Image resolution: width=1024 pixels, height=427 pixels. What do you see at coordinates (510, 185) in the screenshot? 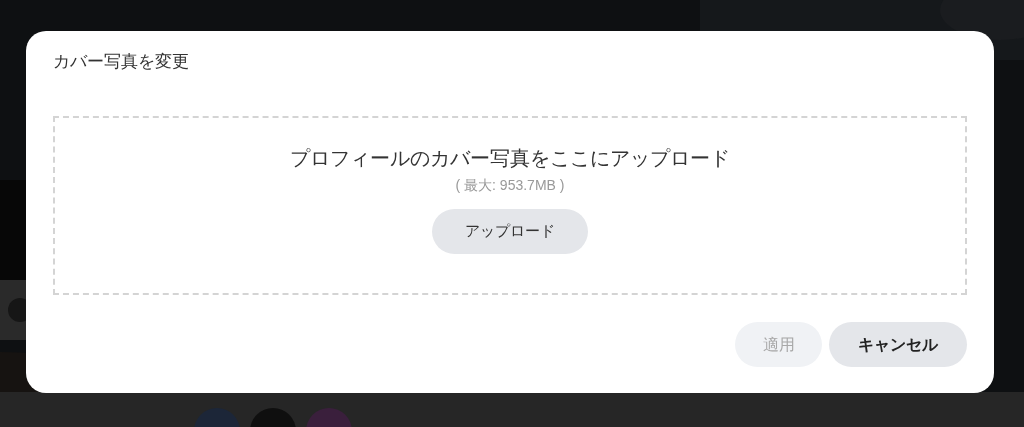
I see `size-limit: ( 最大: 953.7MB )` at bounding box center [510, 185].